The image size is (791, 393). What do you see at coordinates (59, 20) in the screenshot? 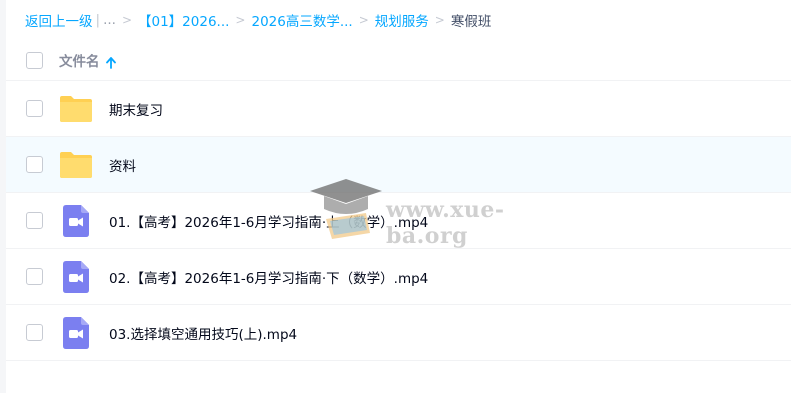
I see `breadcrumb-back-link: 返回上一级` at bounding box center [59, 20].